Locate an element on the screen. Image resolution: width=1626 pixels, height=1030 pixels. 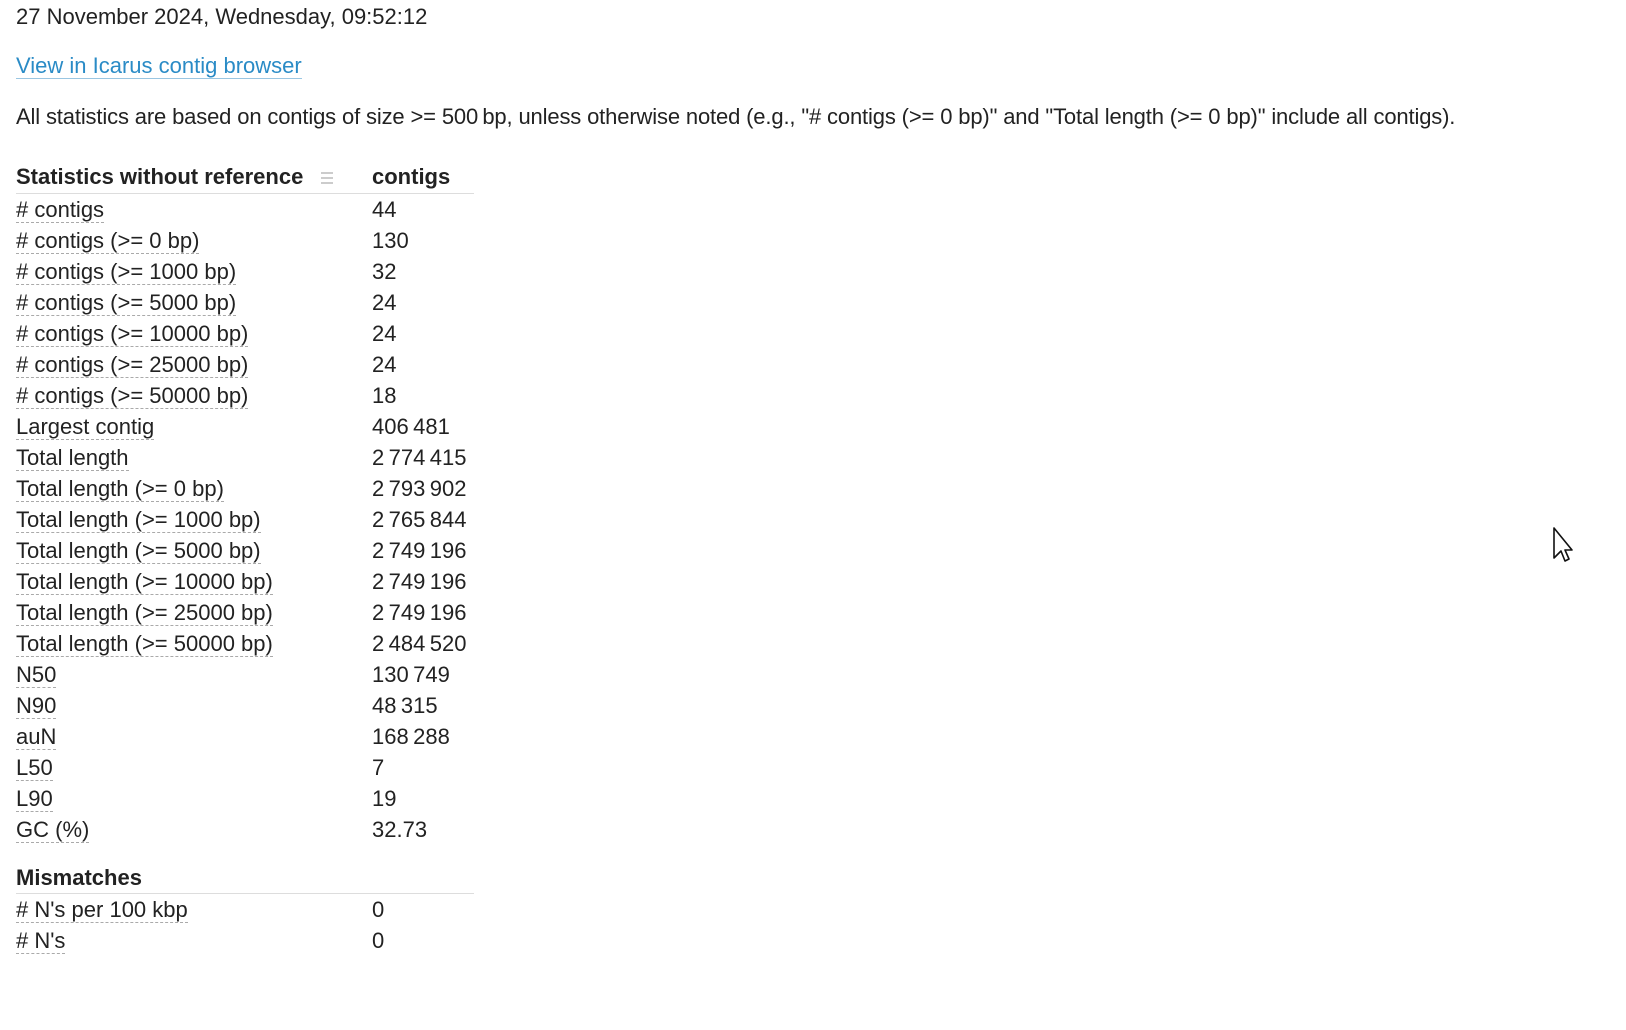
metric-cell: # contigs (>= 25000 bp) is located at coordinates (194, 364).